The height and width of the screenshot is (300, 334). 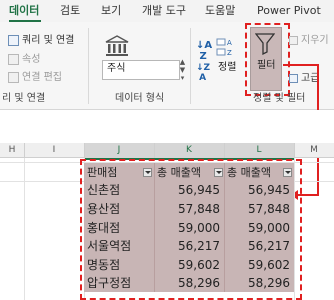 What do you see at coordinates (227, 68) in the screenshot?
I see `sort-button-label: 정렬` at bounding box center [227, 68].